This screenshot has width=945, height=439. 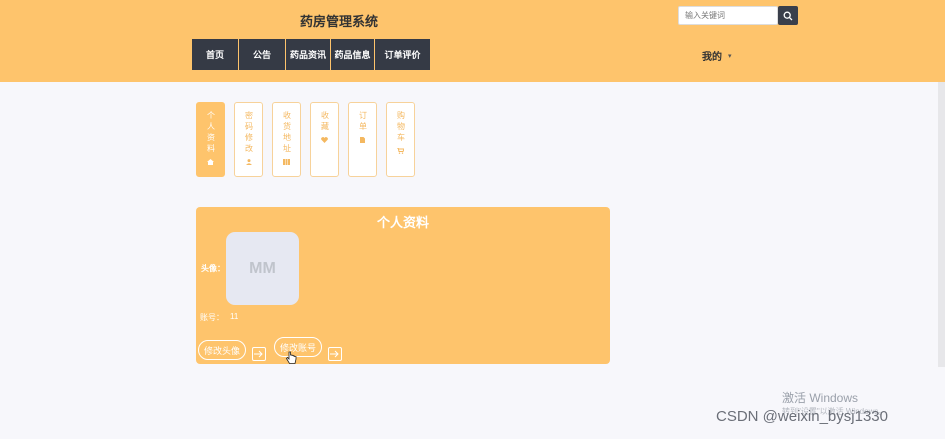 What do you see at coordinates (286, 163) in the screenshot?
I see `address-icon` at bounding box center [286, 163].